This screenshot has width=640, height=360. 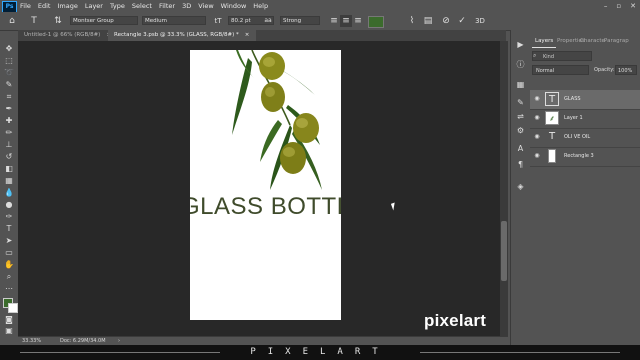 What do you see at coordinates (585, 157) in the screenshot?
I see `layer-row-rectangle-3: ◉ Rectangle 3` at bounding box center [585, 157].